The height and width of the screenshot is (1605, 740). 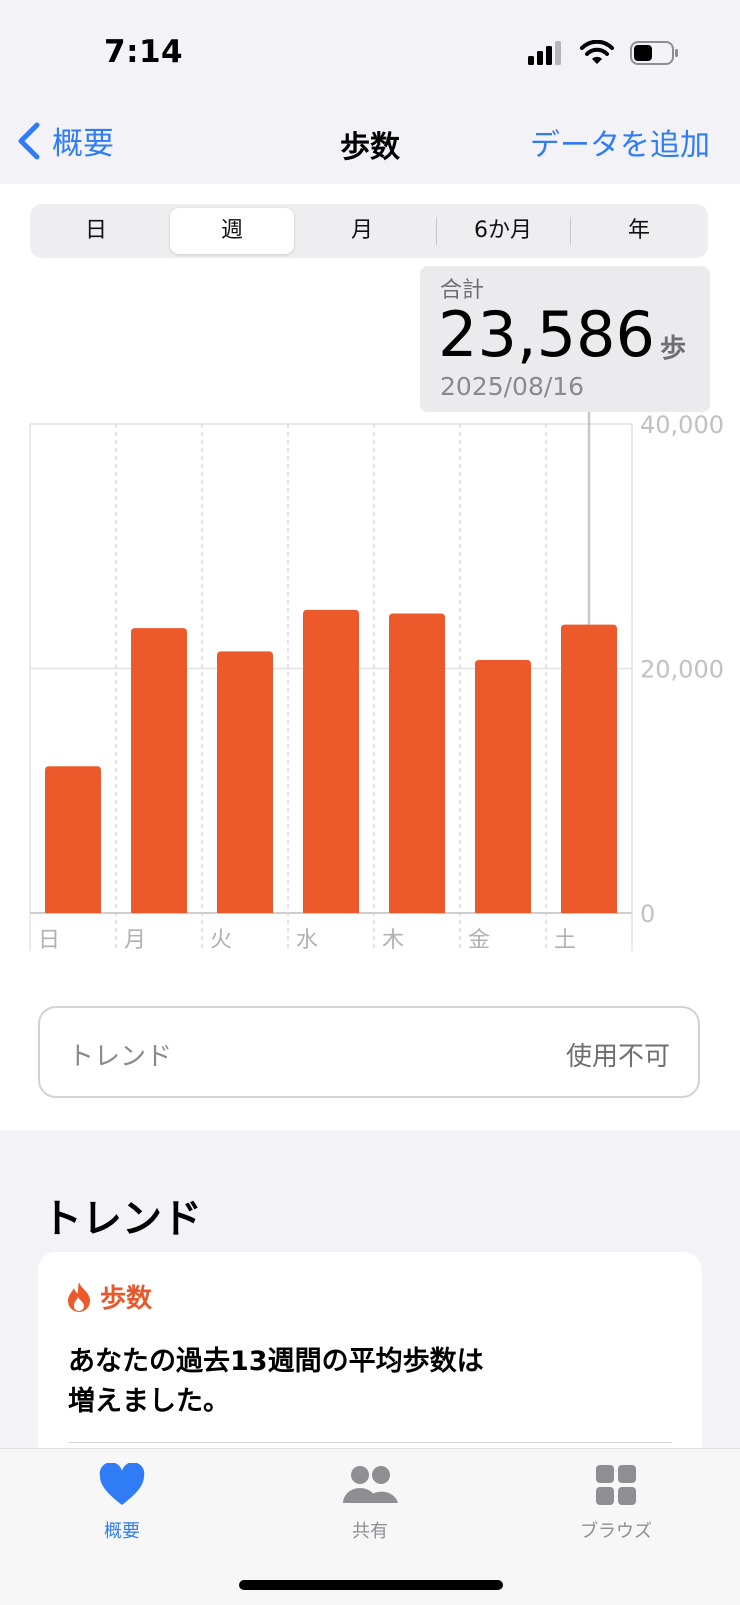 What do you see at coordinates (348, 1382) in the screenshot?
I see `trend-card-text: あなたの過去13週間の平均歩数は 増えました。` at bounding box center [348, 1382].